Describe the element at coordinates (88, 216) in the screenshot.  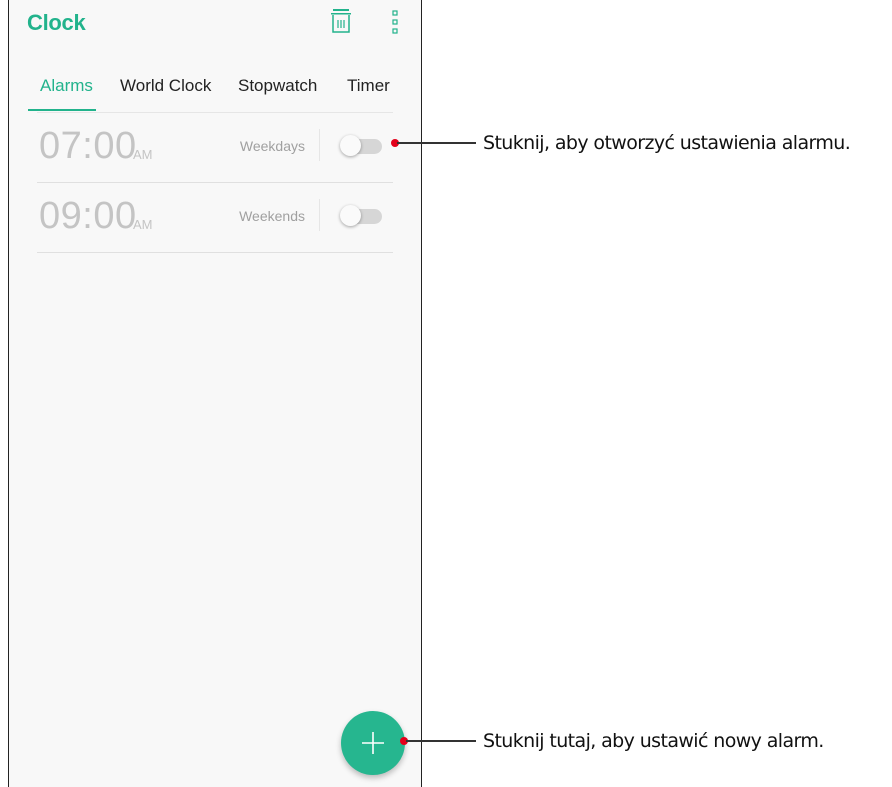
I see `alarm-time: 09:00` at that location.